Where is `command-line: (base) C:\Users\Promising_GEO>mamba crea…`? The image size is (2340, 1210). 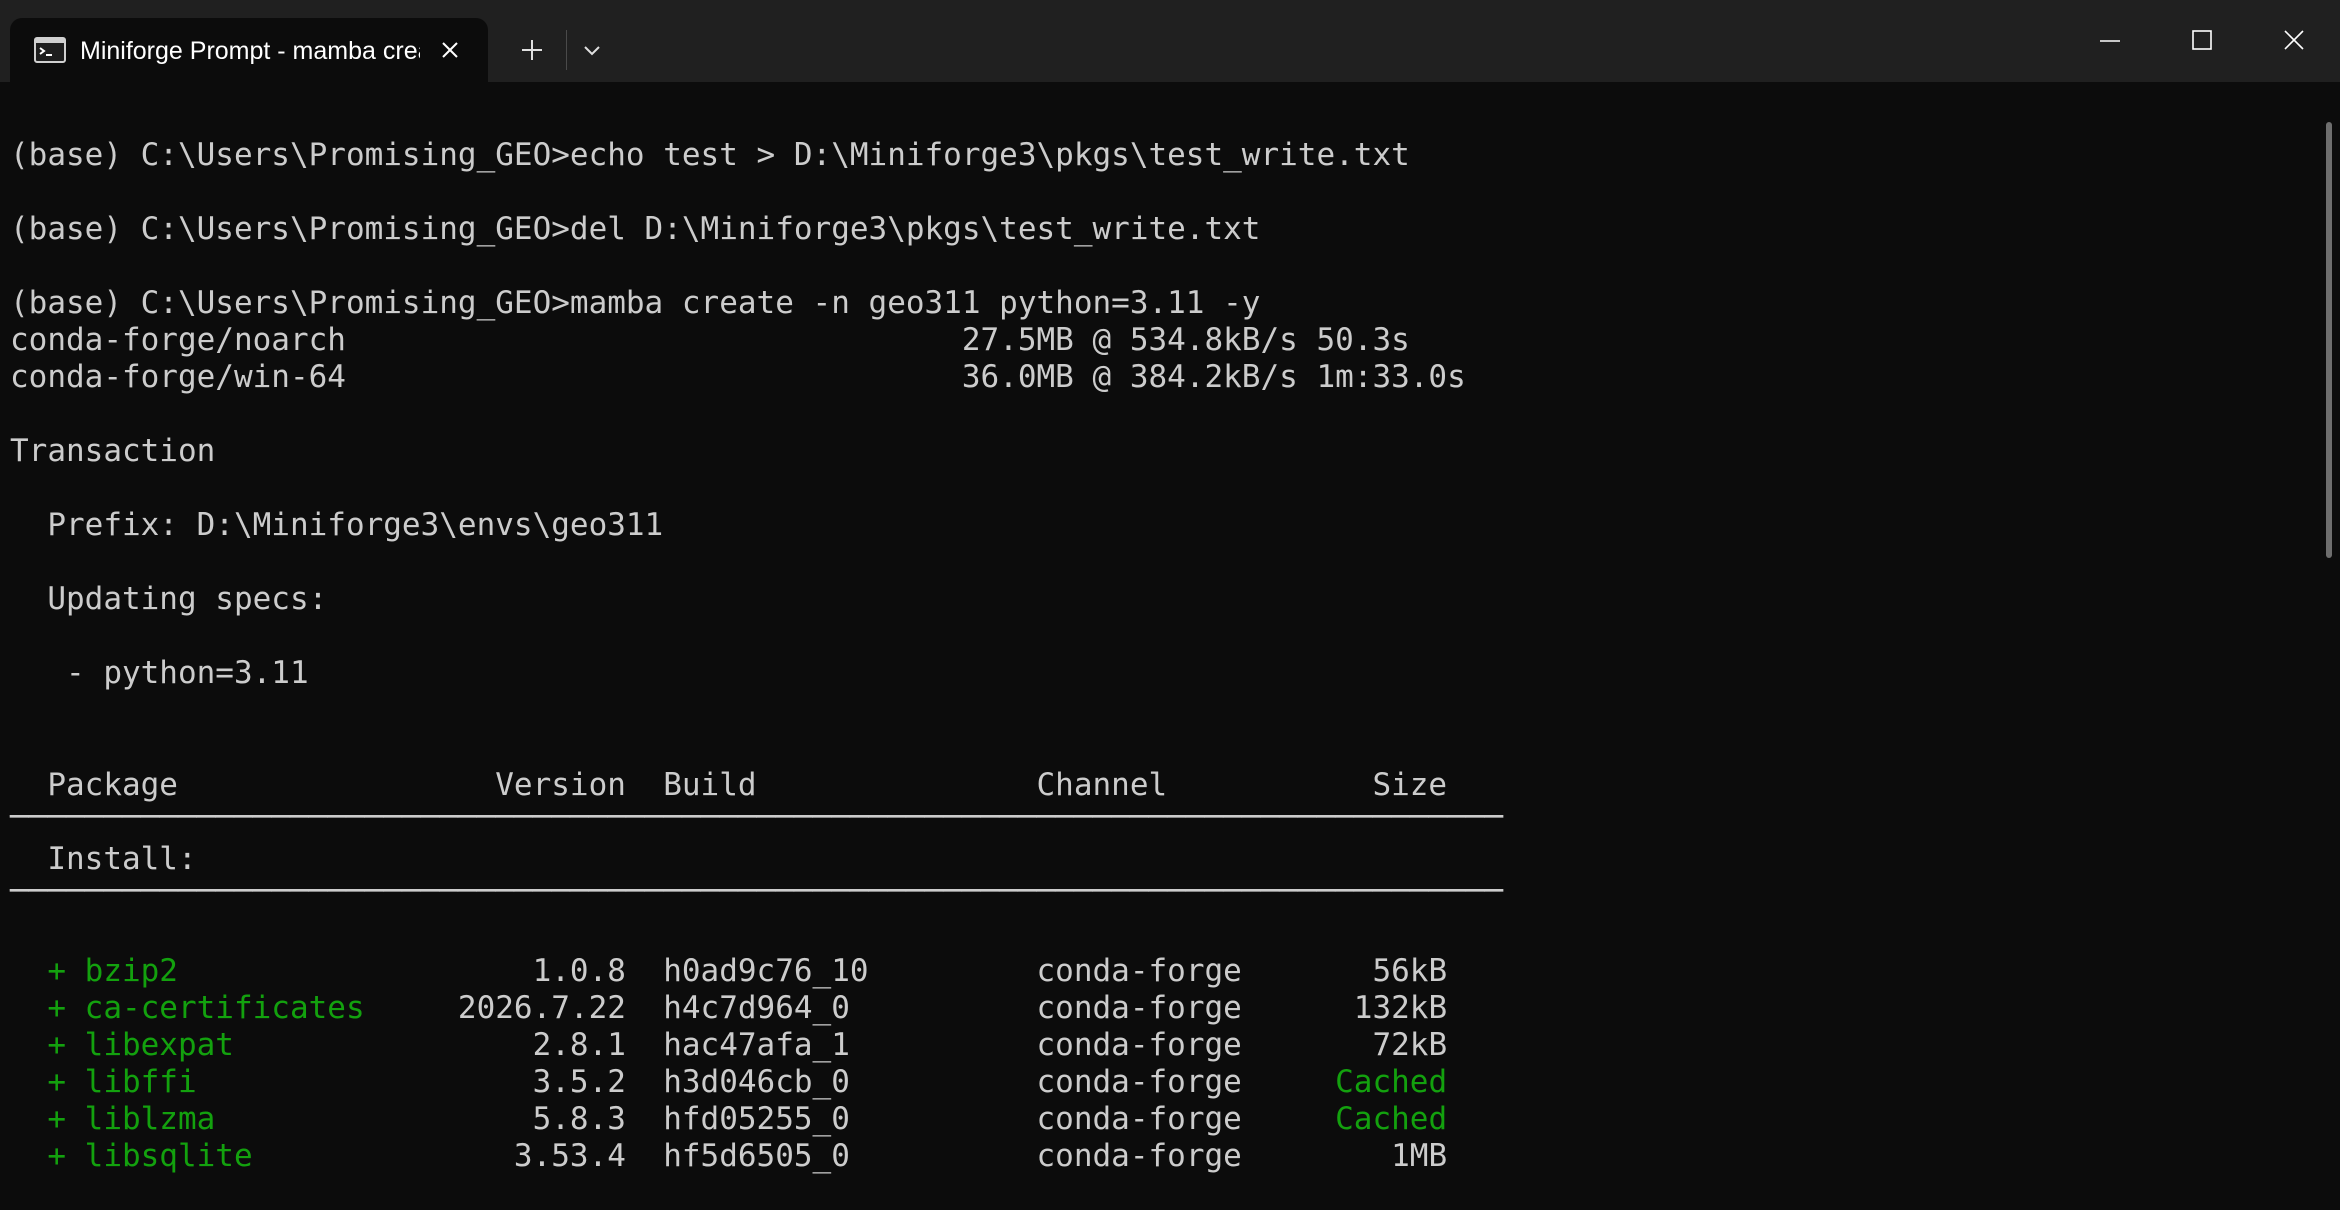 command-line: (base) C:\Users\Promising_GEO>mamba crea… is located at coordinates (635, 303).